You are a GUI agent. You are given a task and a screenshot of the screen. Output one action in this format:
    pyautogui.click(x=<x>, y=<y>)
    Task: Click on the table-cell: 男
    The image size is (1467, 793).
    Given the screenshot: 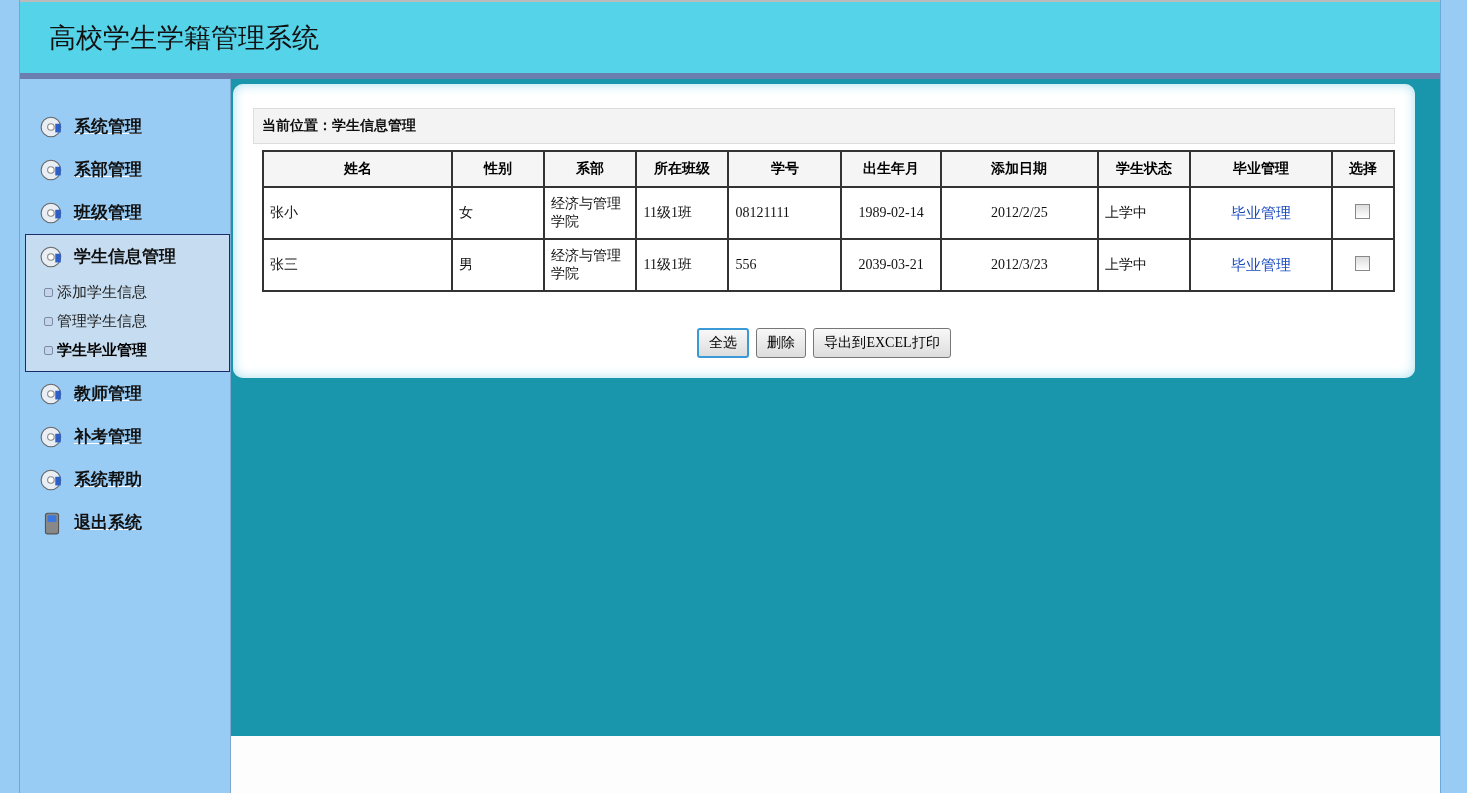 What is the action you would take?
    pyautogui.click(x=498, y=265)
    